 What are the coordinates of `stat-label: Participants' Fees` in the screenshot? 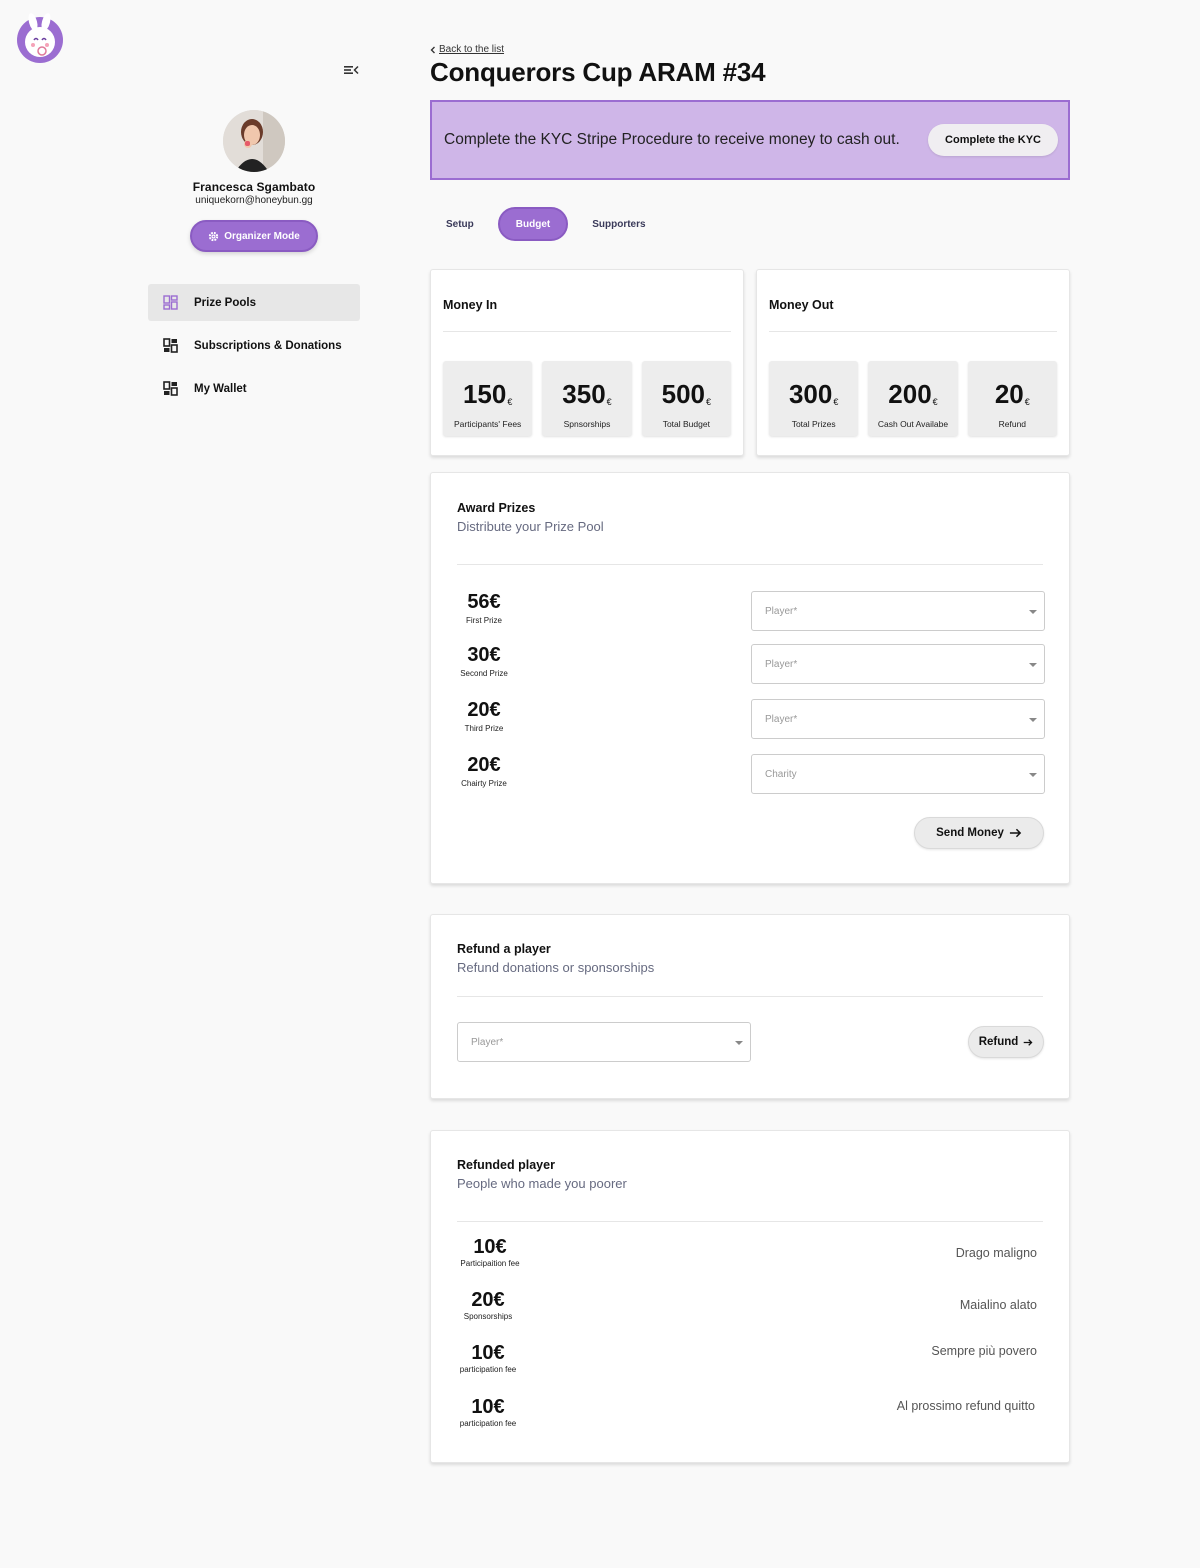 It's located at (488, 424).